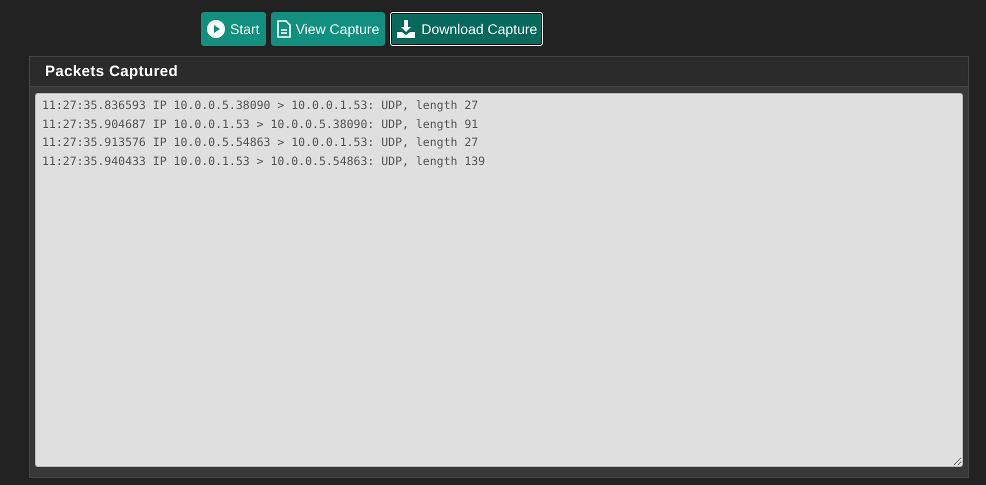 This screenshot has width=986, height=485. I want to click on panel-title: Packets Captured, so click(111, 71).